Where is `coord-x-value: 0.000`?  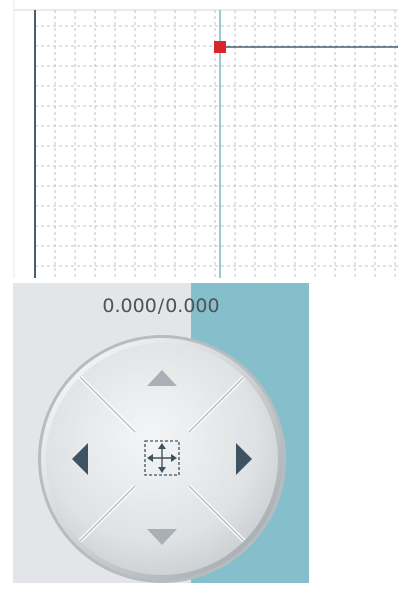 coord-x-value: 0.000 is located at coordinates (129, 306).